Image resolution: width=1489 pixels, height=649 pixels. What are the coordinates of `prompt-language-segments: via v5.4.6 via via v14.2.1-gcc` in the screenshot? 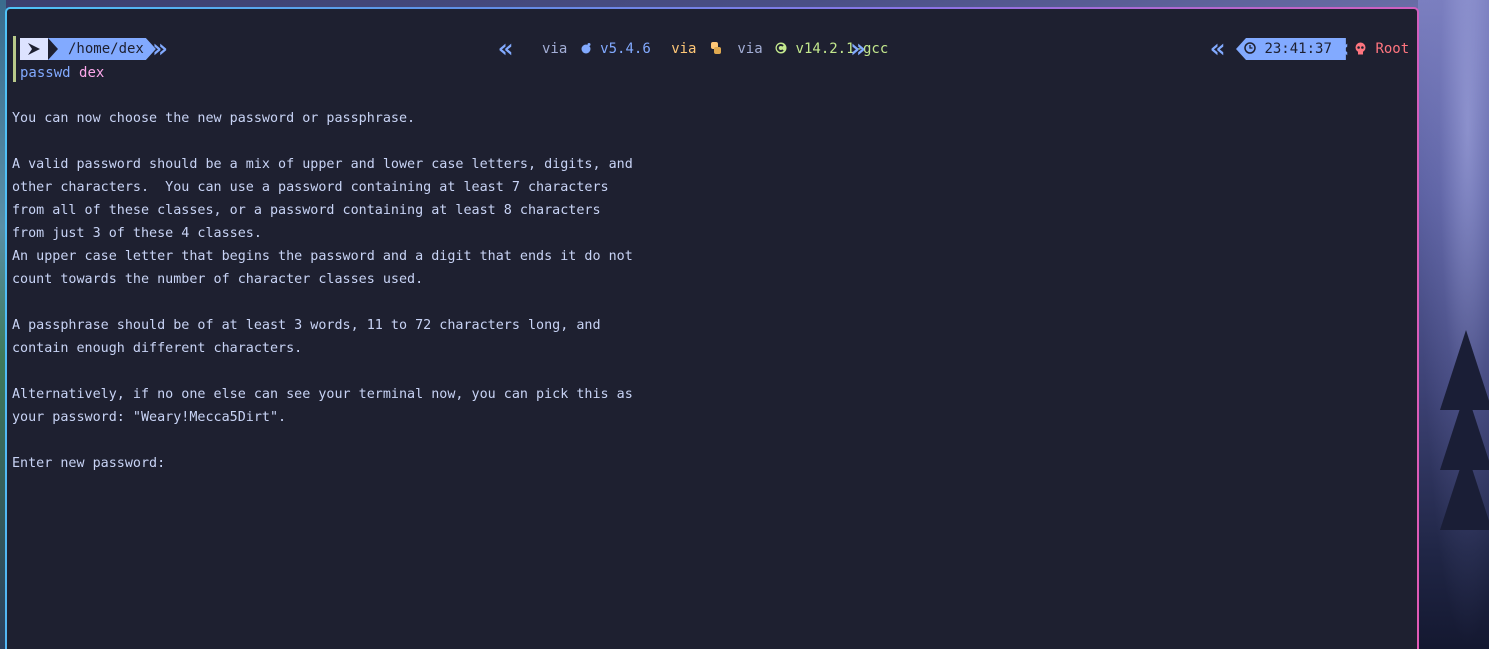 It's located at (713, 49).